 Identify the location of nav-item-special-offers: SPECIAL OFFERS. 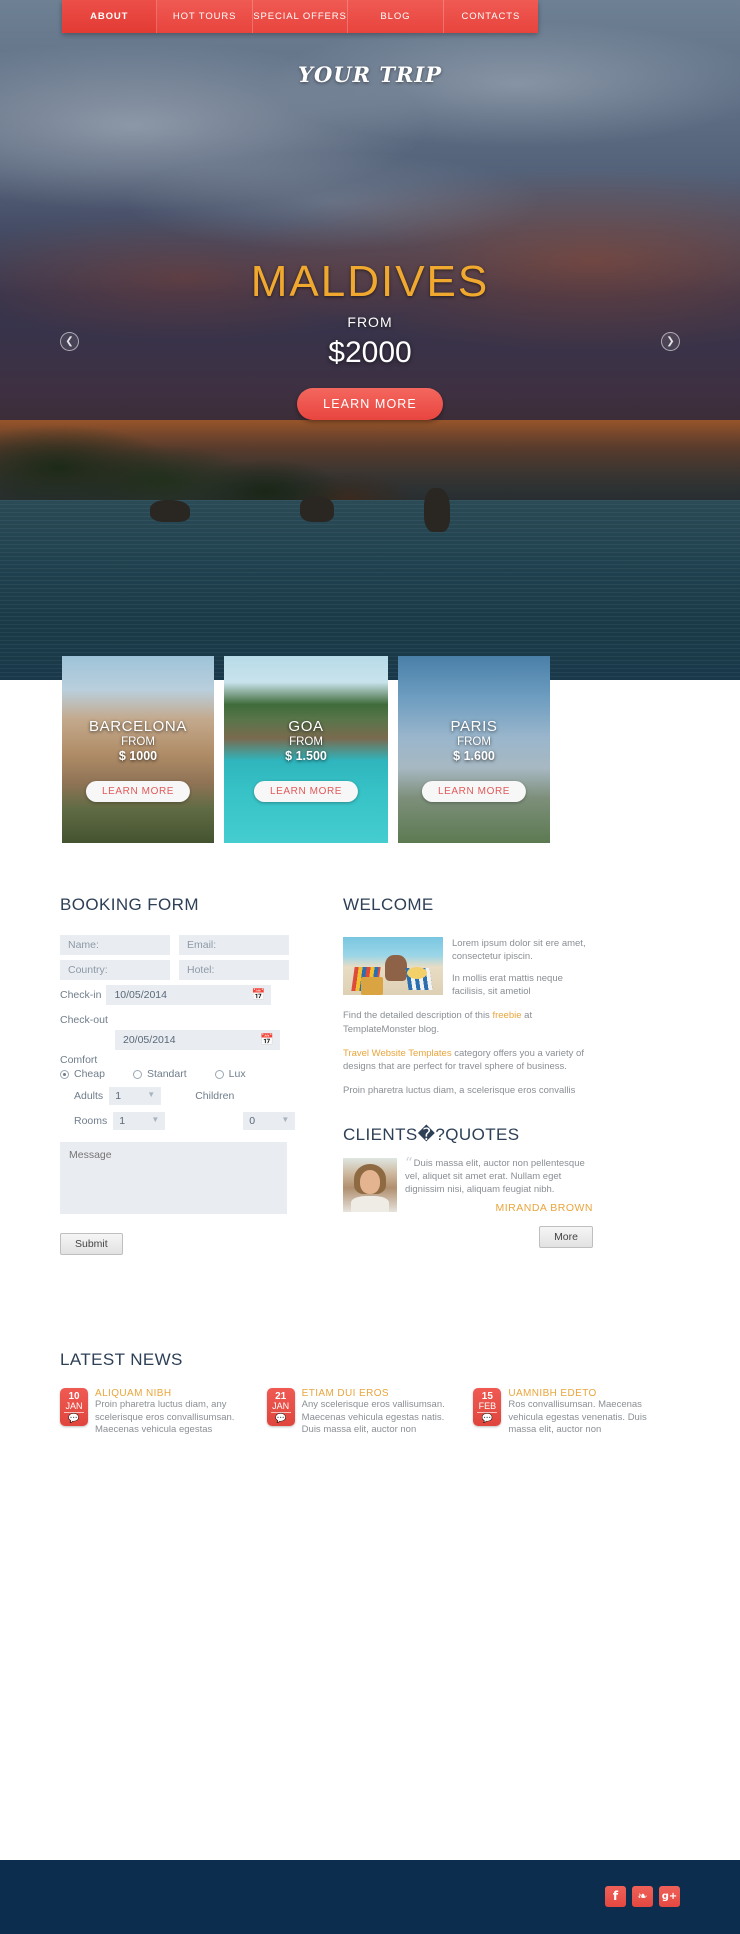
(301, 16).